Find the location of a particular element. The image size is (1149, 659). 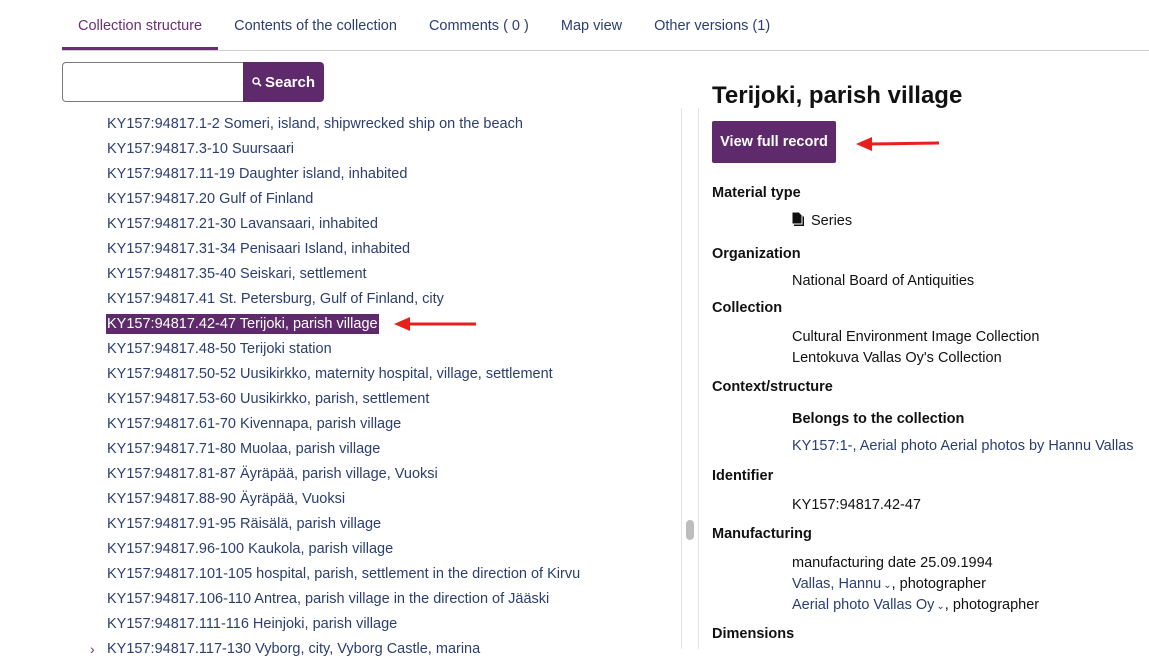

record-title: Terijoki, parish village is located at coordinates (837, 95).